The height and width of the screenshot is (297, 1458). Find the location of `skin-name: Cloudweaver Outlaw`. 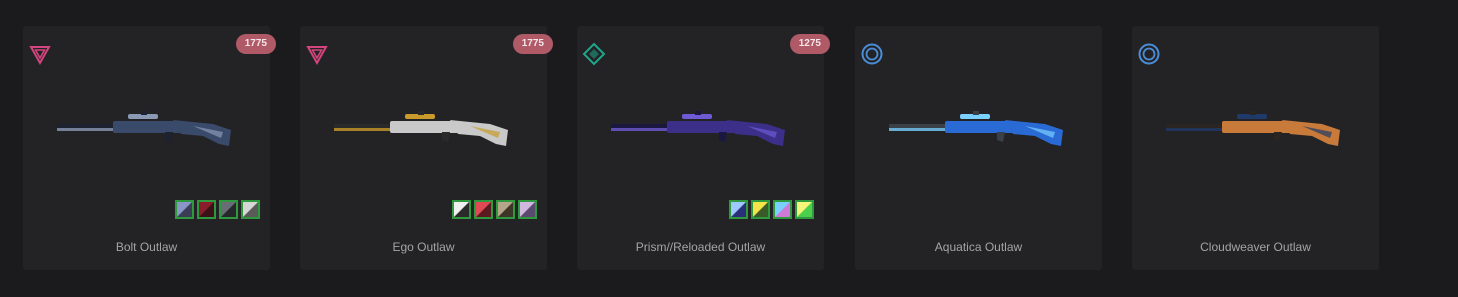

skin-name: Cloudweaver Outlaw is located at coordinates (1255, 247).